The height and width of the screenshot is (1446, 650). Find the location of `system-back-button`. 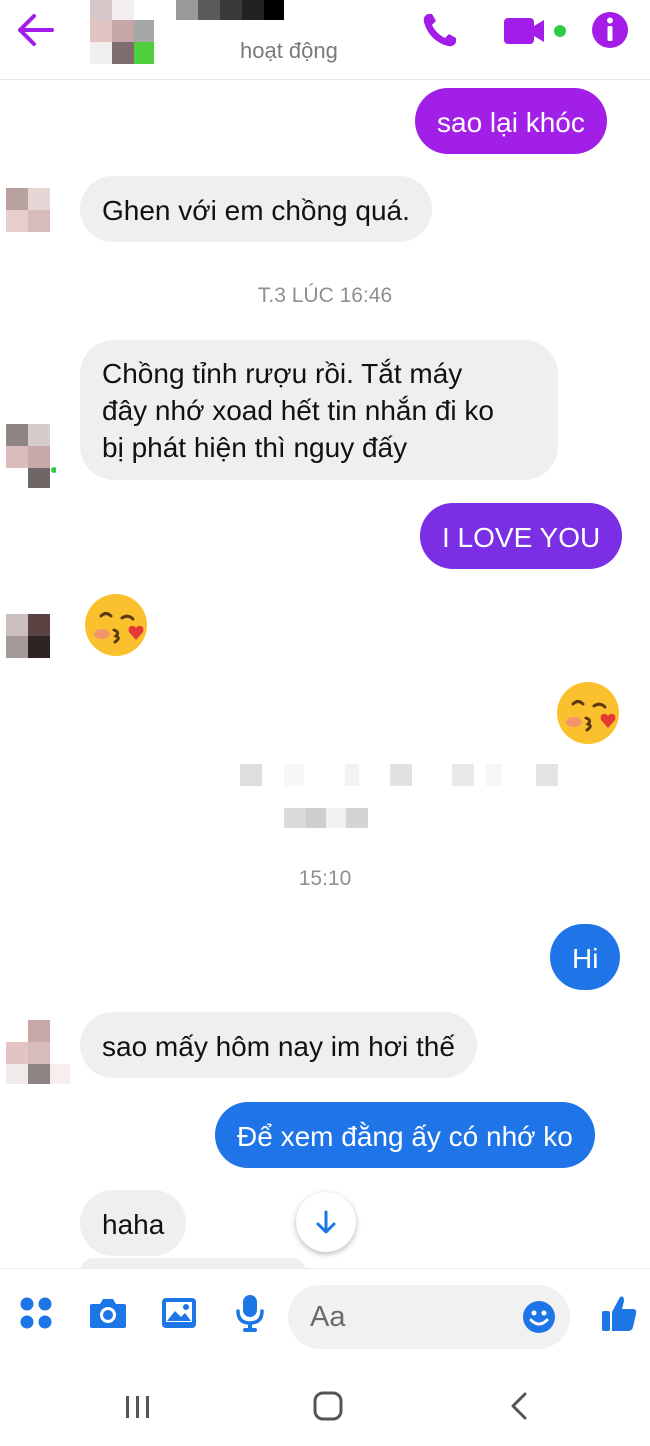

system-back-button is located at coordinates (520, 1406).